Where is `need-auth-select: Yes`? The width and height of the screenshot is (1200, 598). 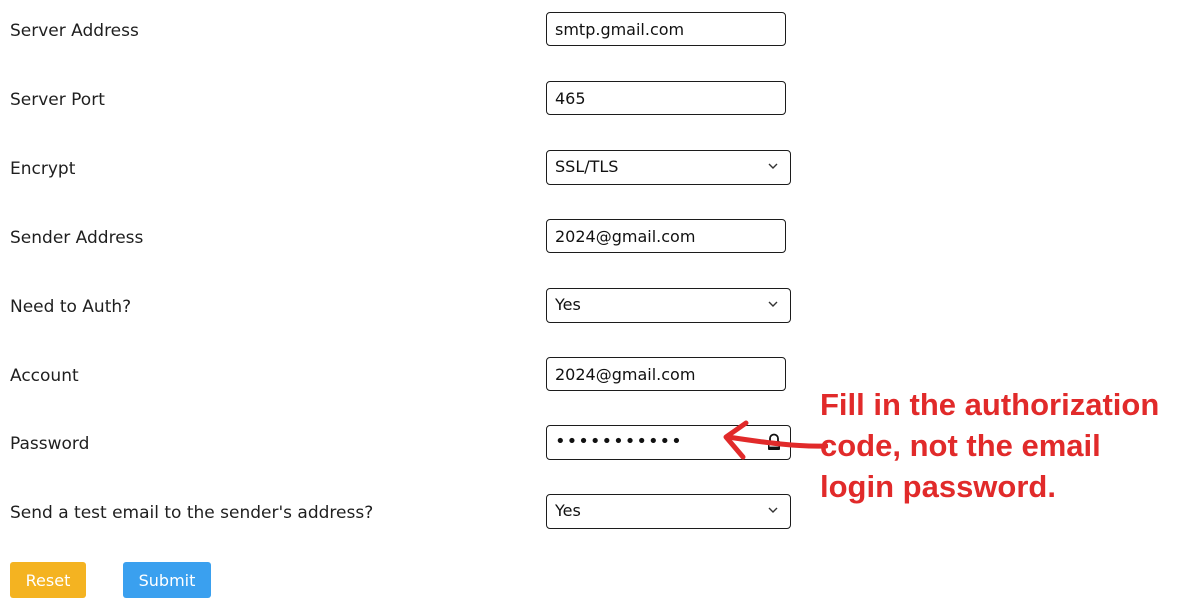 need-auth-select: Yes is located at coordinates (668, 305).